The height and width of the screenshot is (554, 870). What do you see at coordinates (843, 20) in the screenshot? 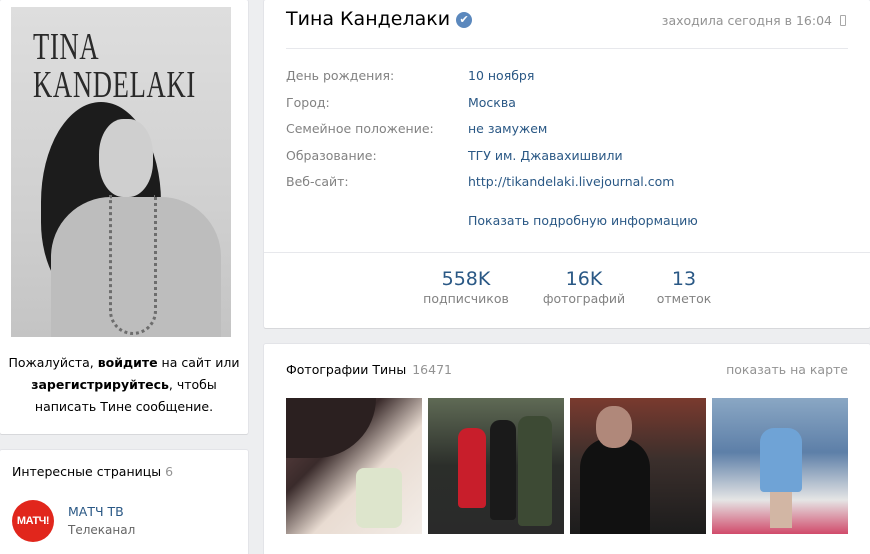
I see `mobile-phone-icon` at bounding box center [843, 20].